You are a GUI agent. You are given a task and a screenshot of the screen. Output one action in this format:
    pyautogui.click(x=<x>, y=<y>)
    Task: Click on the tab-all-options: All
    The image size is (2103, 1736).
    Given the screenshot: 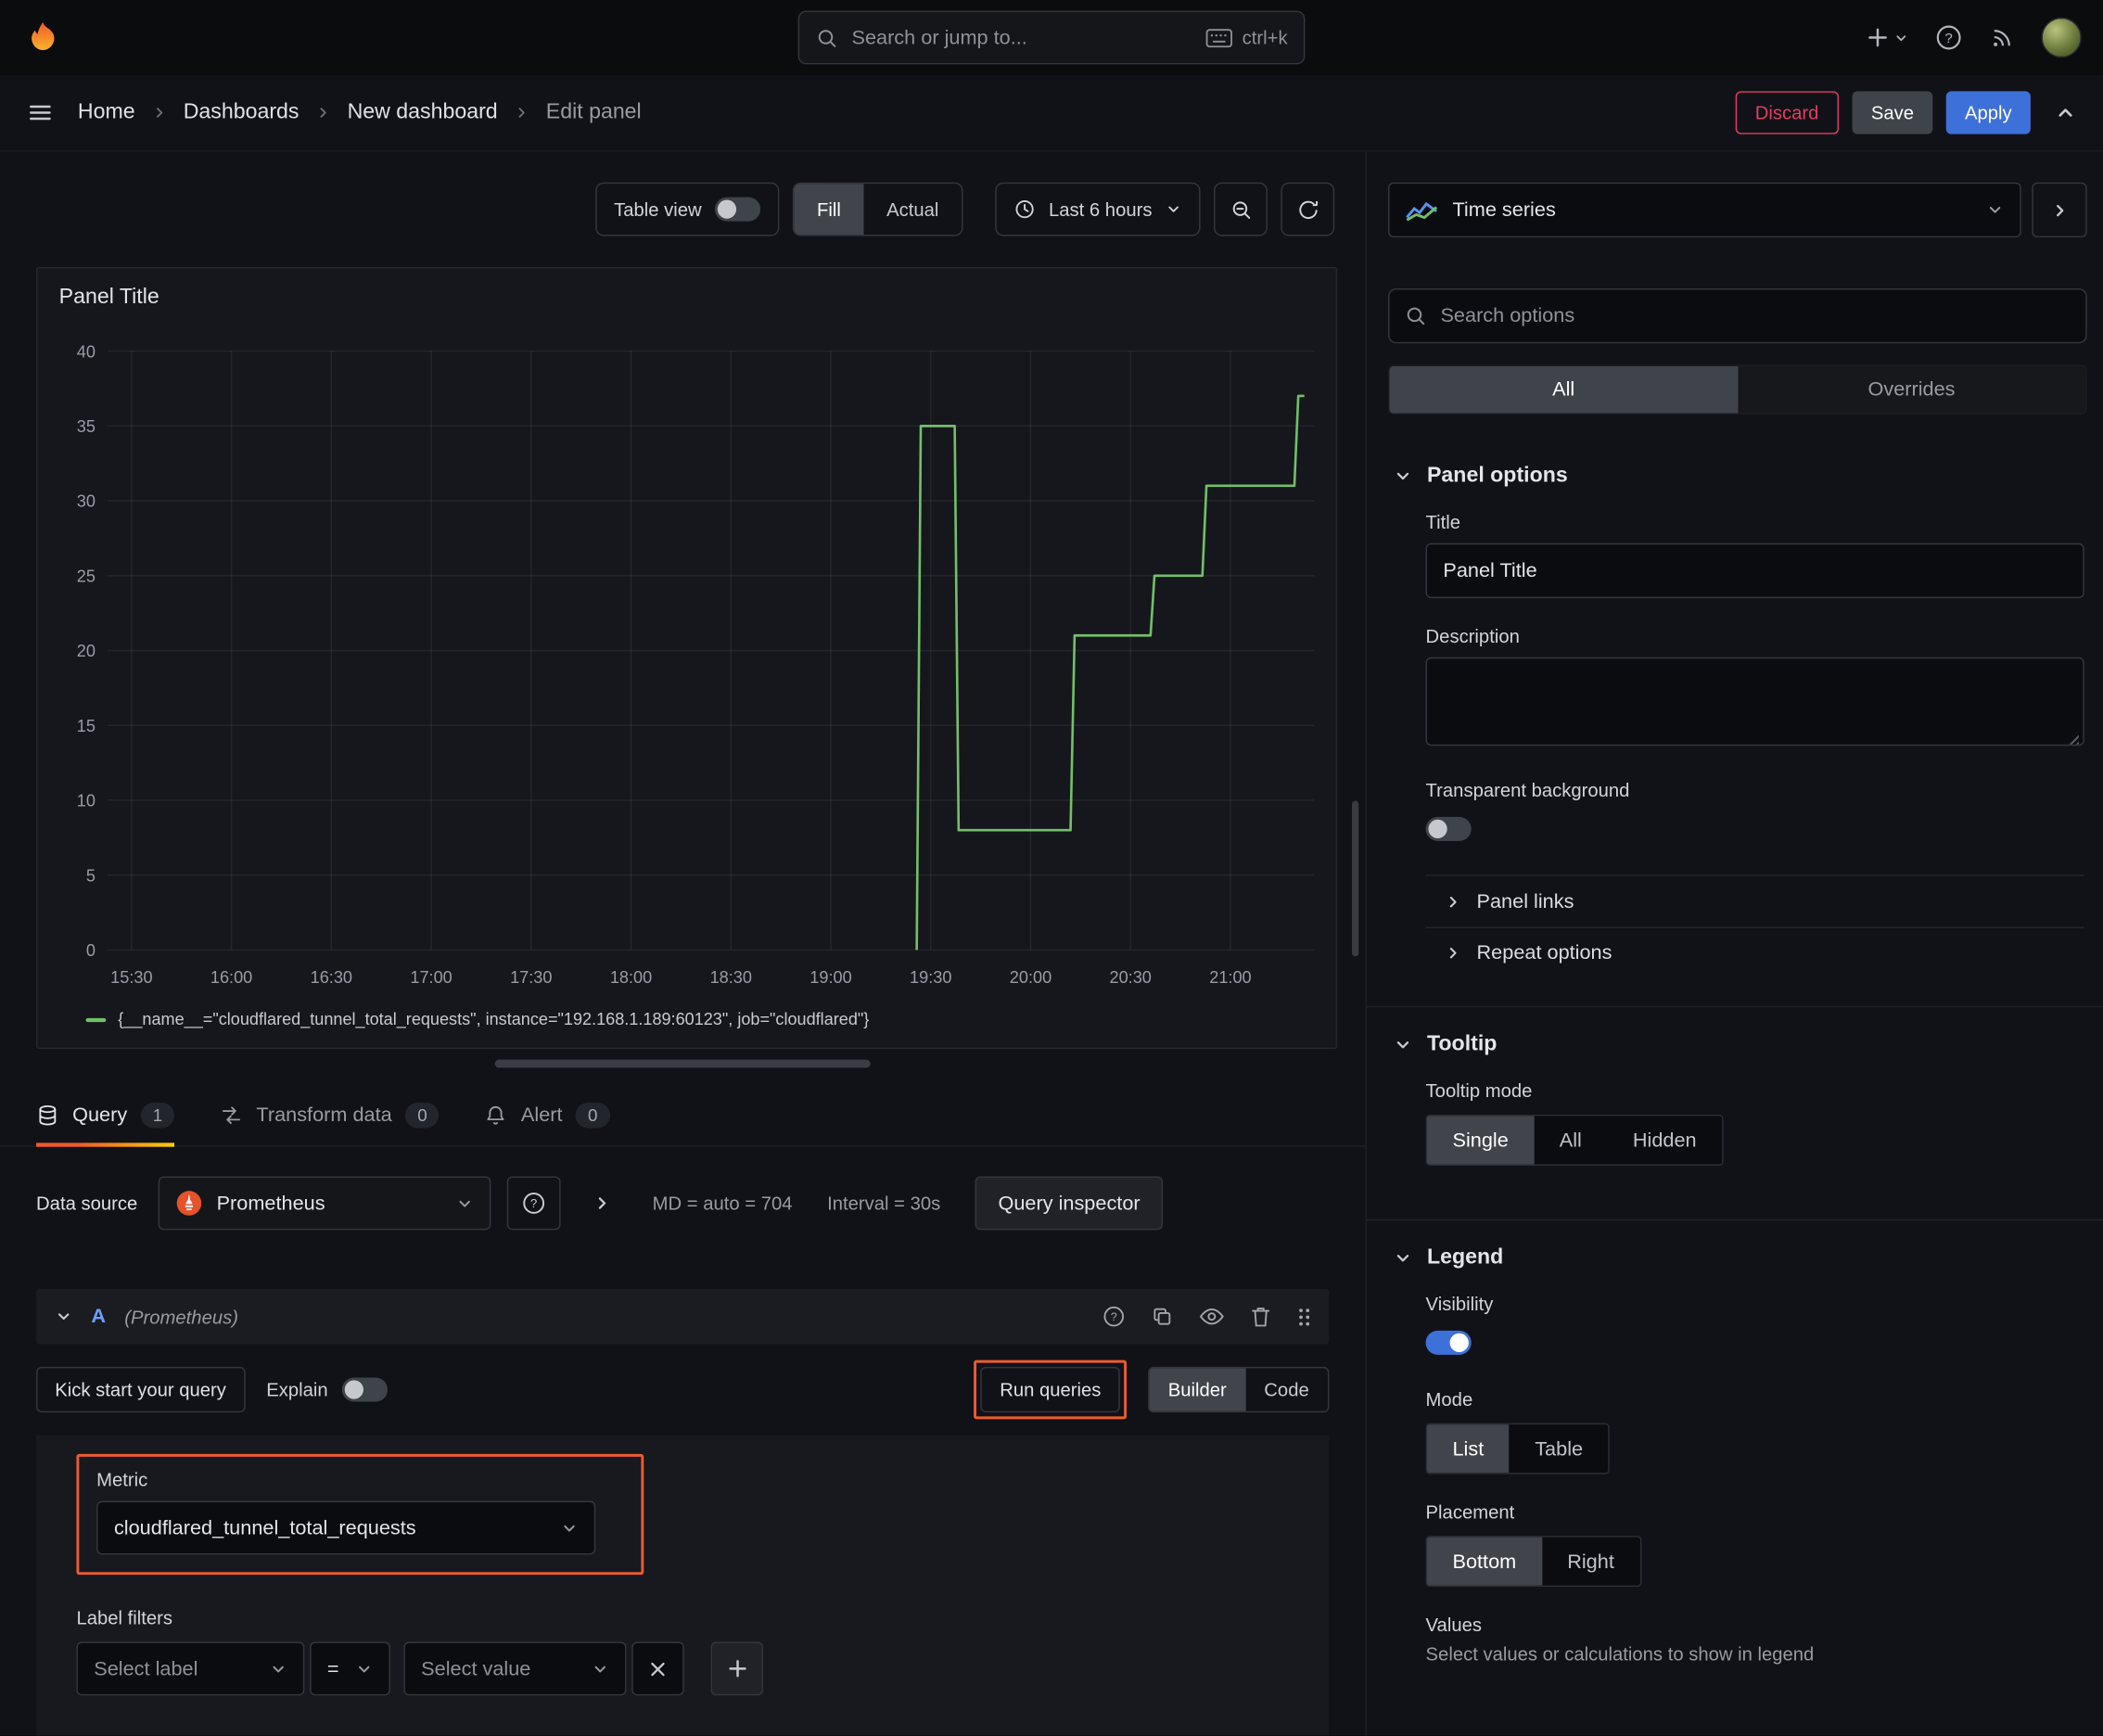 What is the action you would take?
    pyautogui.click(x=1563, y=389)
    